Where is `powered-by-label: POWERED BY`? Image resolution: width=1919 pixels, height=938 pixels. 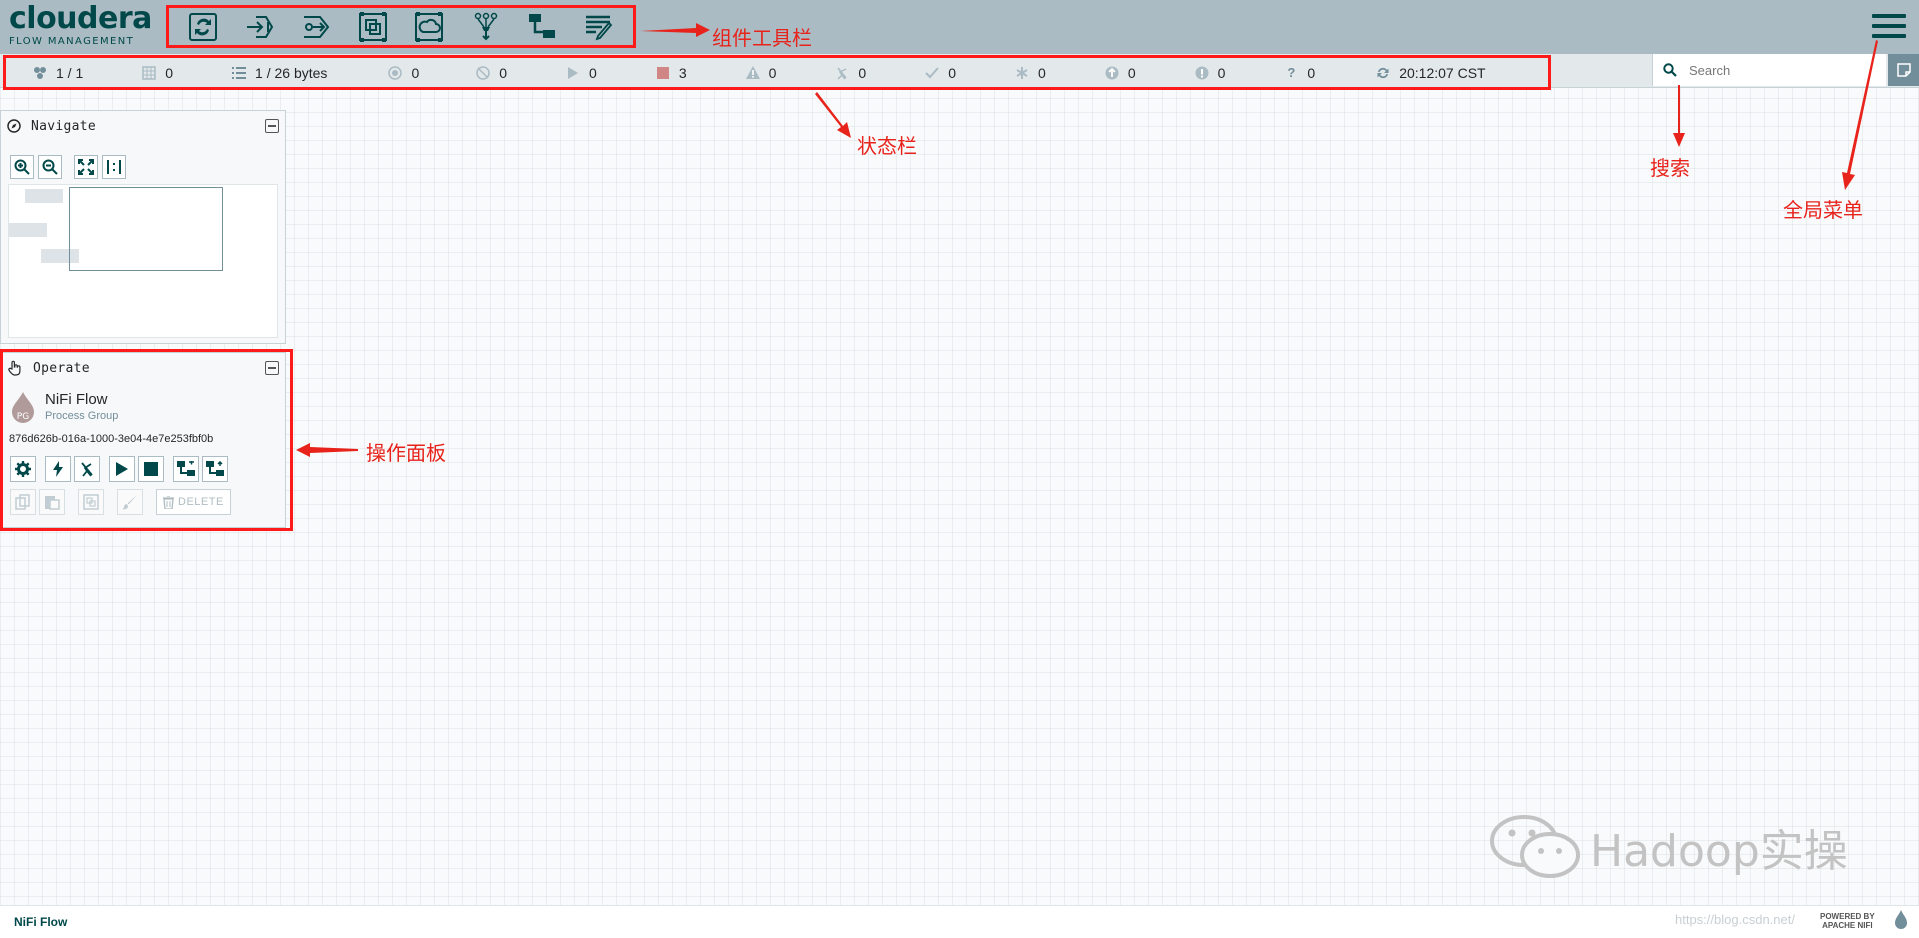 powered-by-label: POWERED BY is located at coordinates (1847, 916).